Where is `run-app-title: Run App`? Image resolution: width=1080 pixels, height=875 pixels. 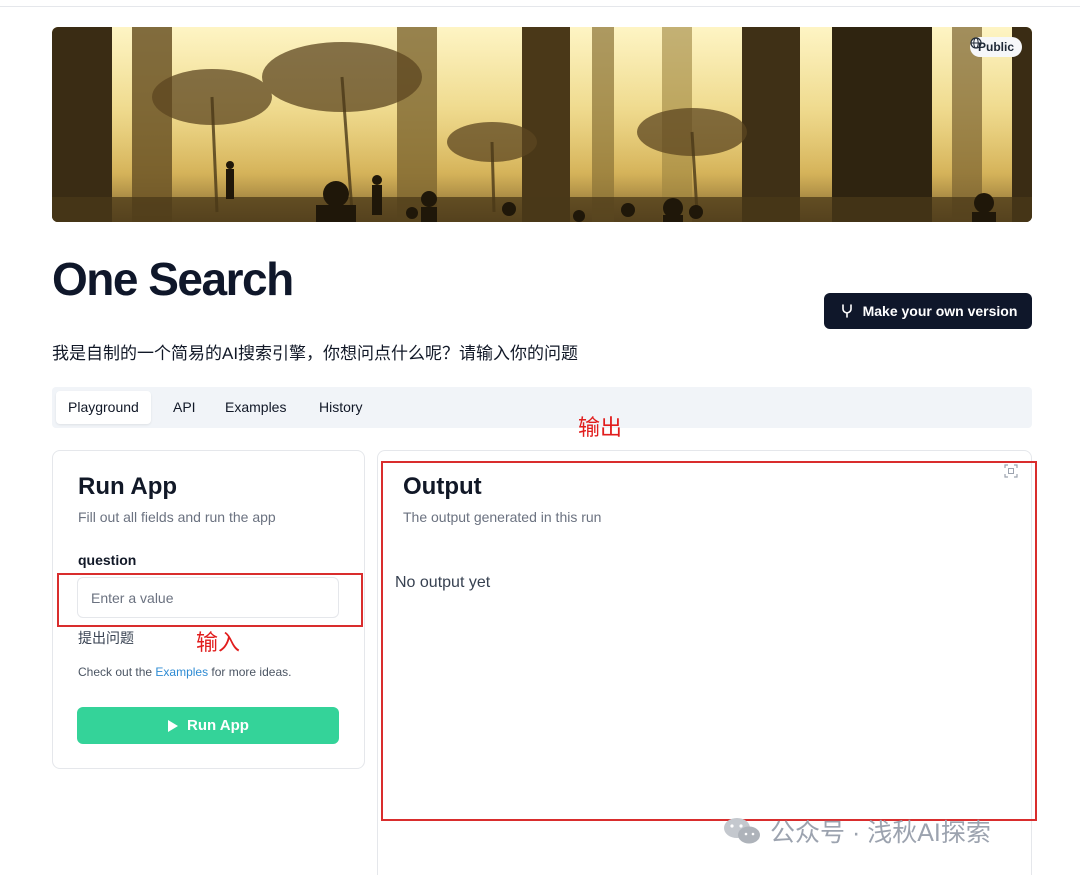
run-app-title: Run App is located at coordinates (128, 486).